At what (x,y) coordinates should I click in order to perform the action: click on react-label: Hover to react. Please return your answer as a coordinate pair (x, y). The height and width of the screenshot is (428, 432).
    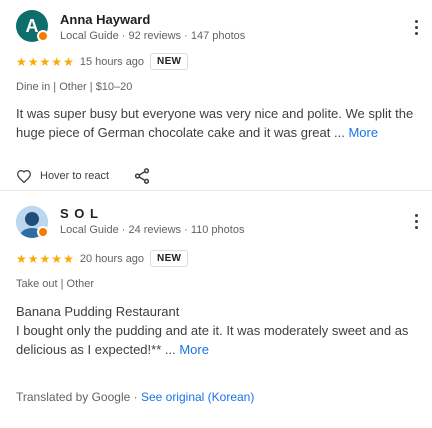
    Looking at the image, I should click on (75, 176).